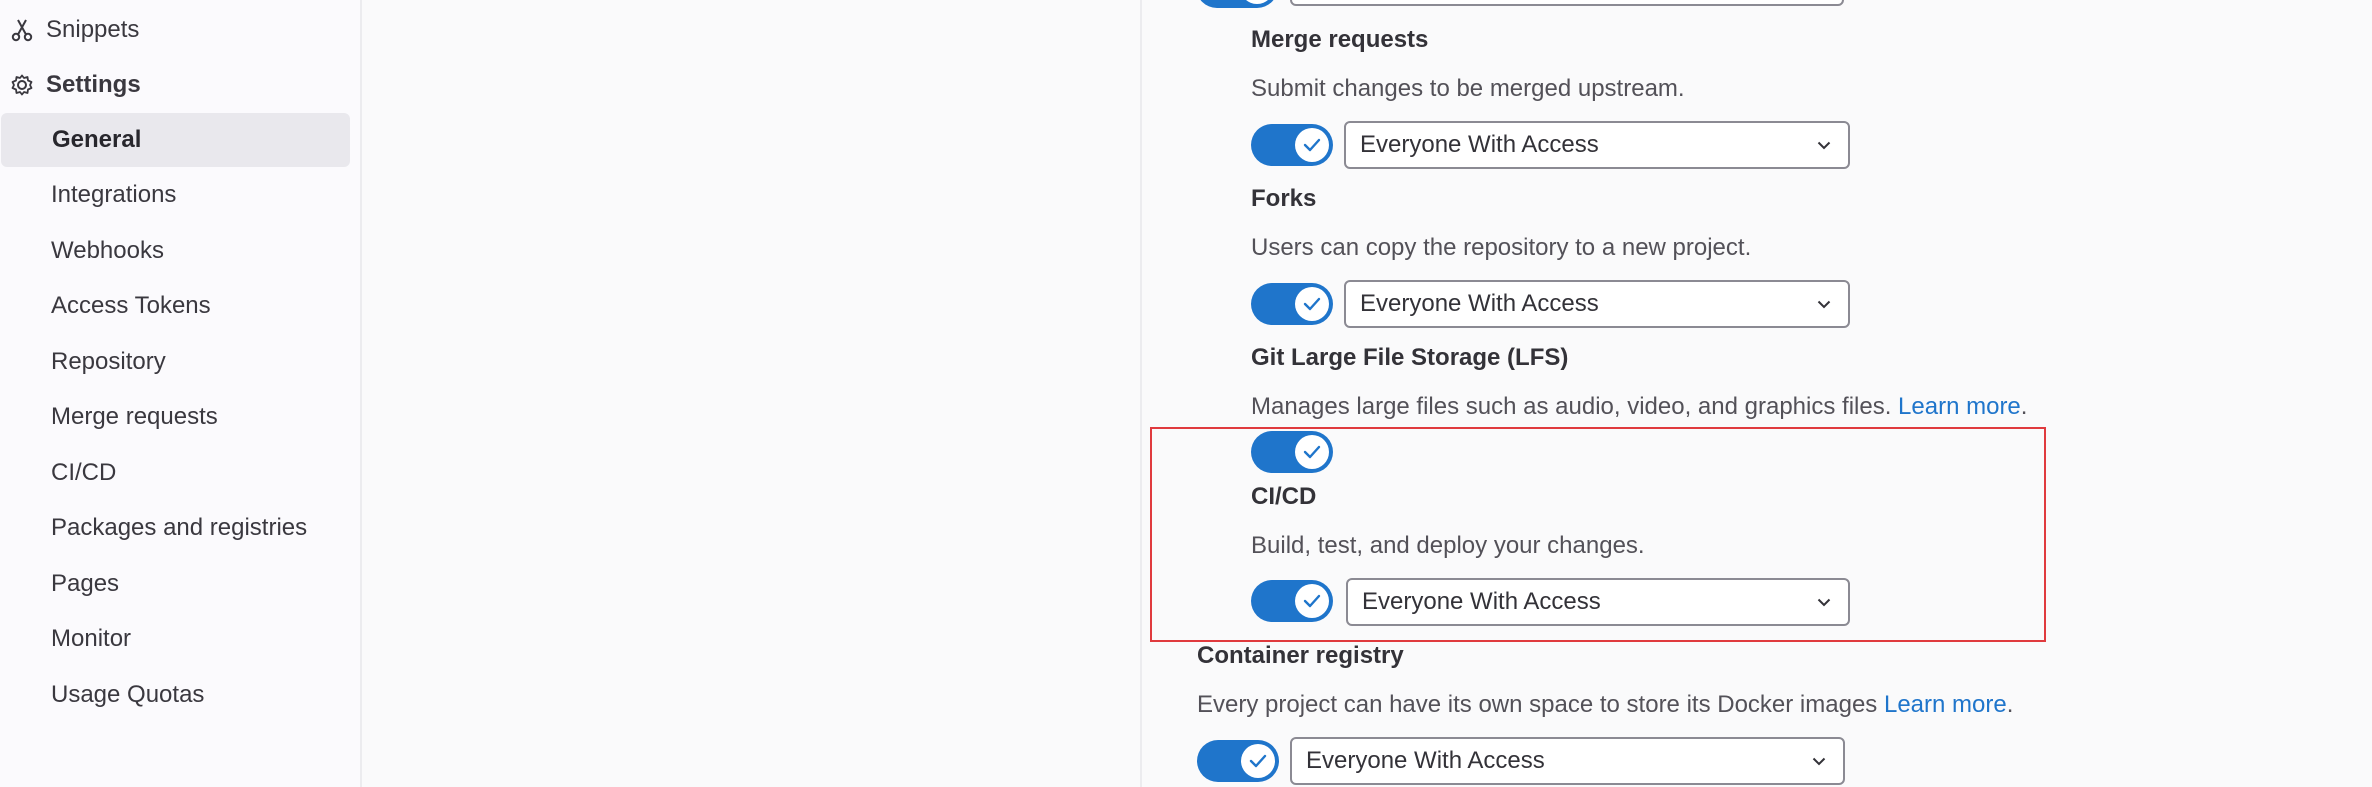 Image resolution: width=2372 pixels, height=787 pixels. Describe the element at coordinates (1292, 304) in the screenshot. I see `forks-toggle` at that location.